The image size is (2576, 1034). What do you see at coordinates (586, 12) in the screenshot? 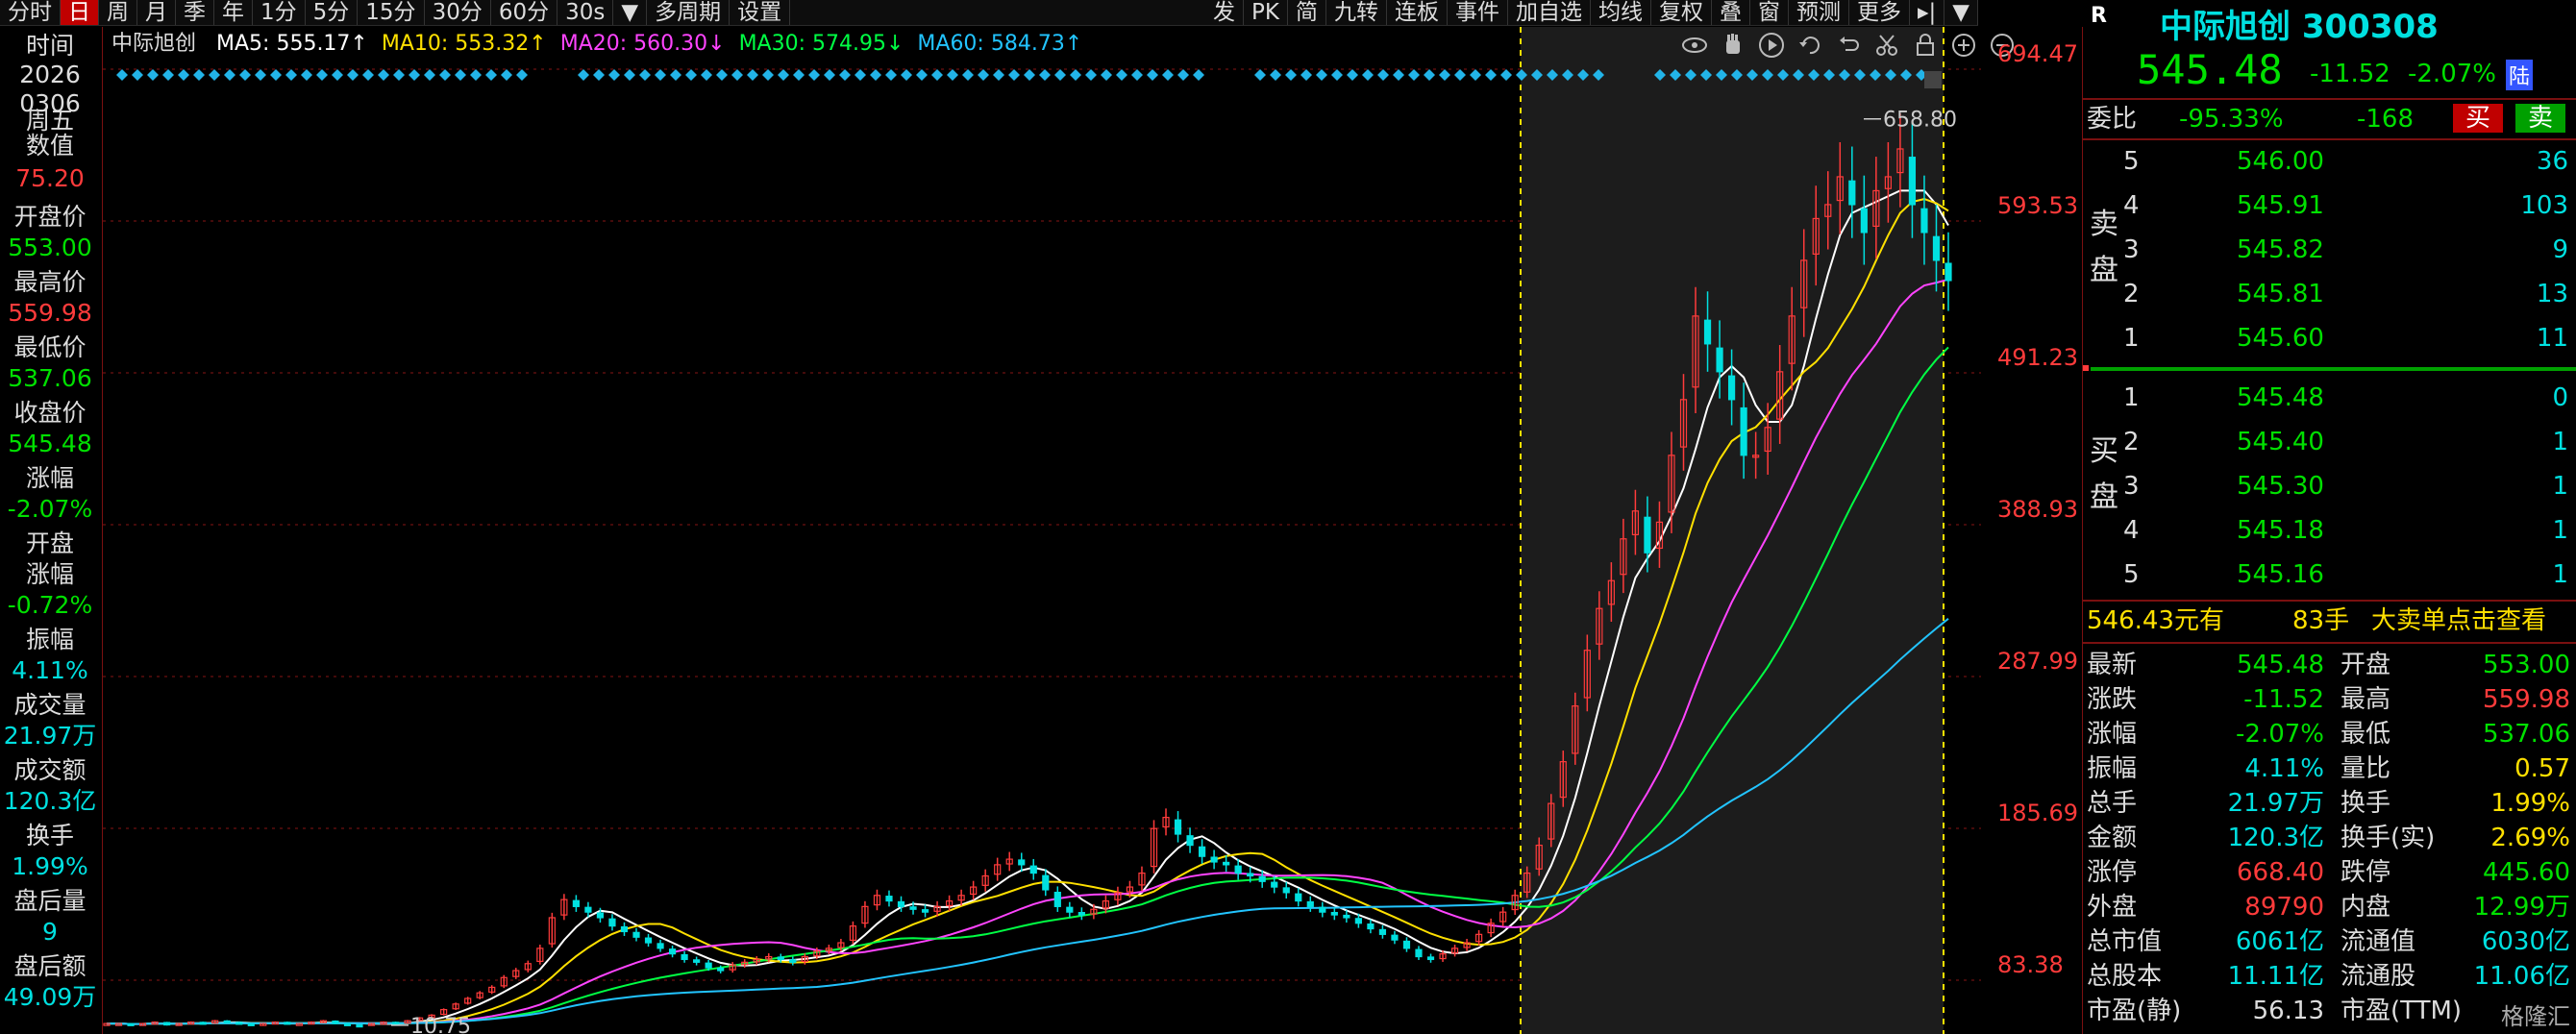
I see `period-tab-11: 30s` at bounding box center [586, 12].